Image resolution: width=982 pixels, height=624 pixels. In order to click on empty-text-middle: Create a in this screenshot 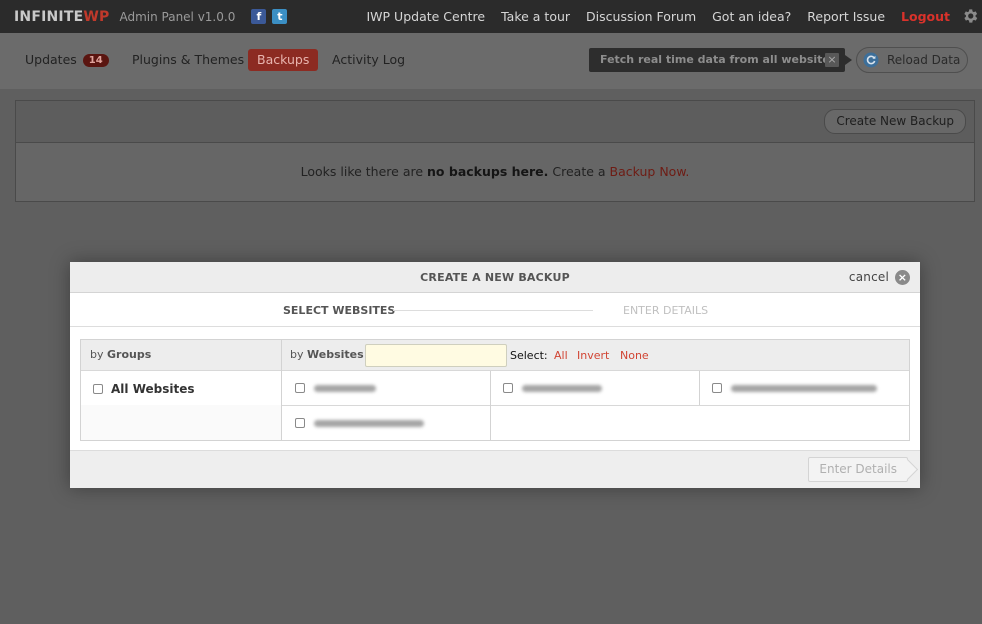, I will do `click(579, 171)`.